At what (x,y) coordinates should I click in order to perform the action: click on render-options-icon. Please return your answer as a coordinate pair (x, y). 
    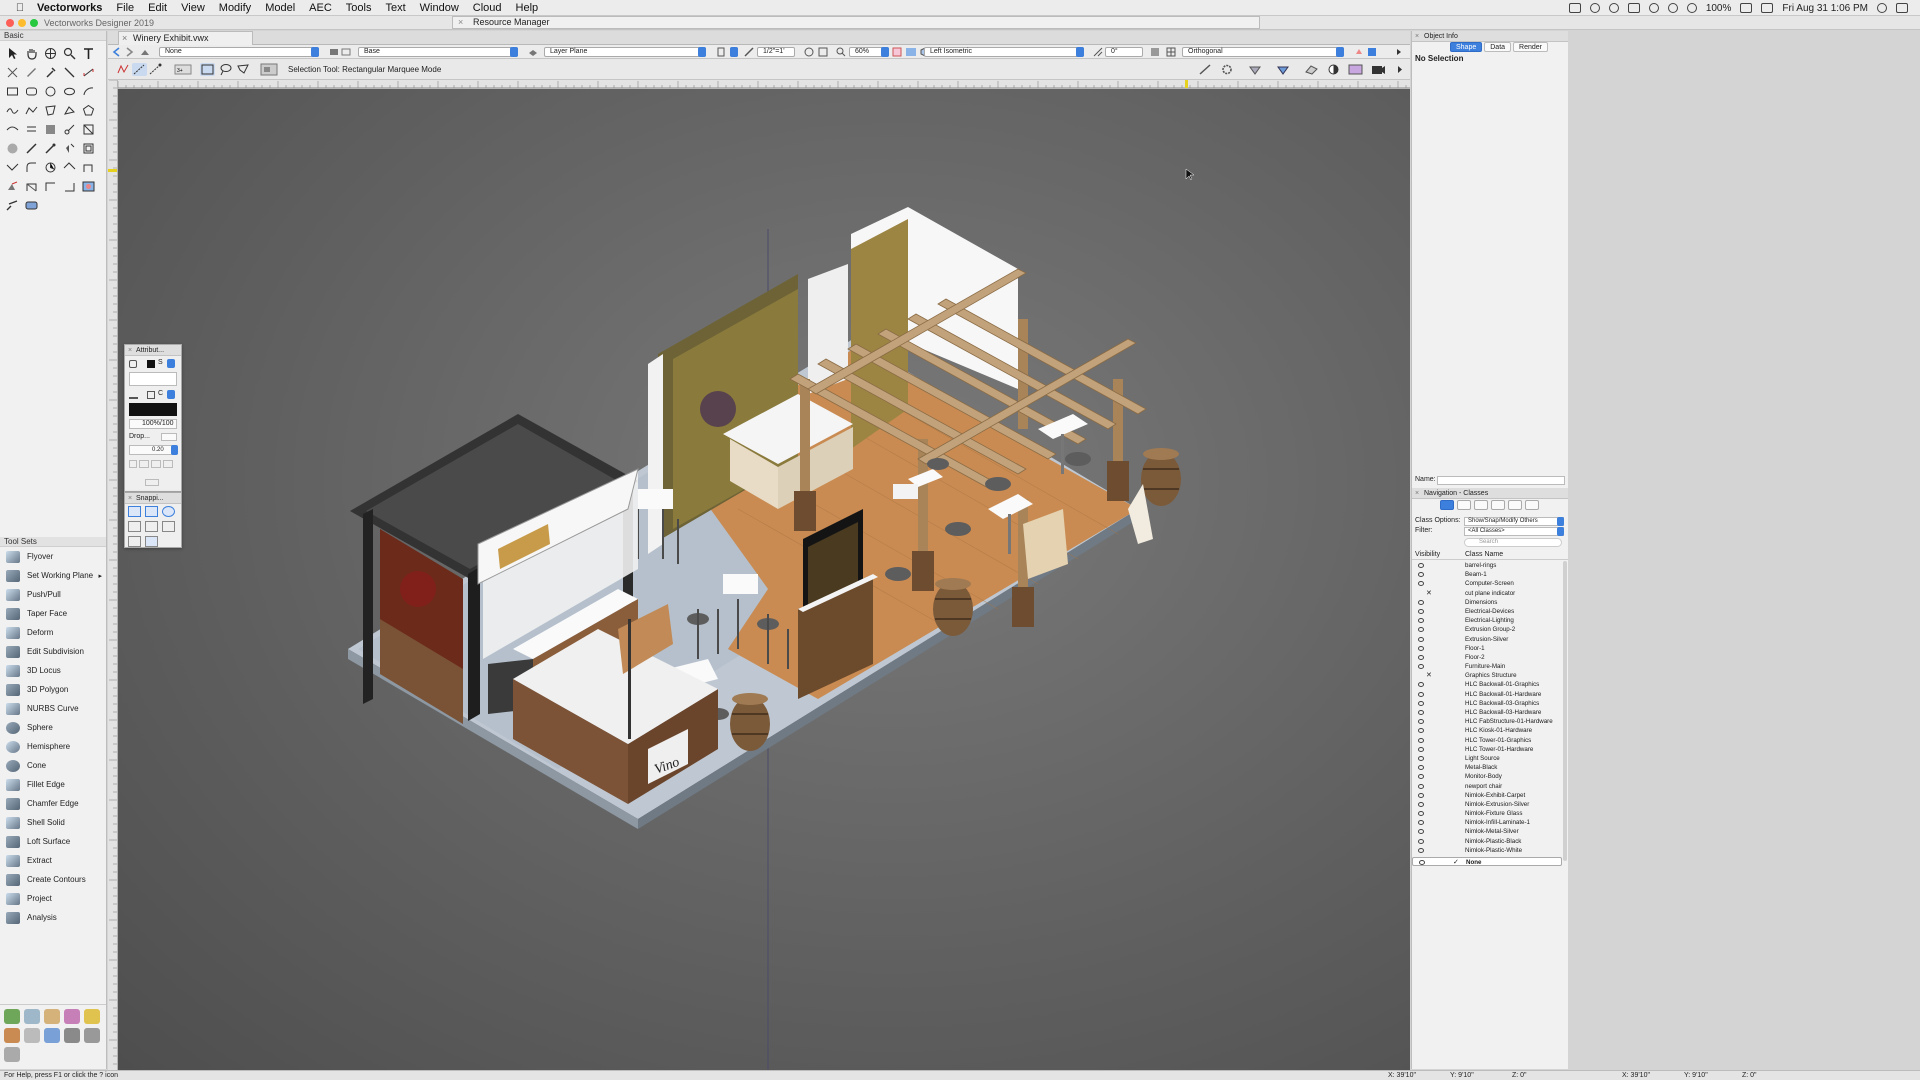
    Looking at the image, I should click on (1171, 52).